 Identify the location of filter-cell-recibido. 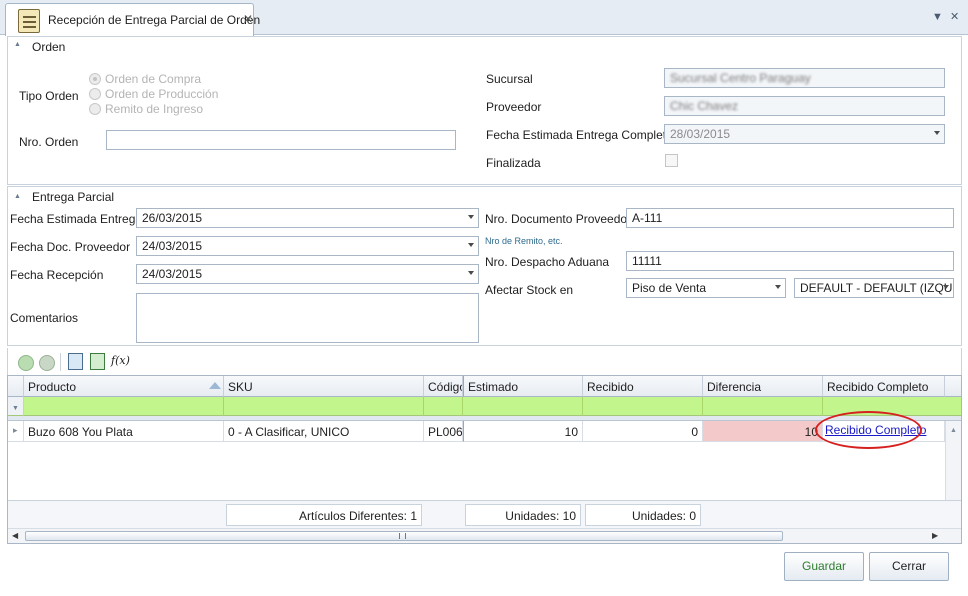
(643, 406).